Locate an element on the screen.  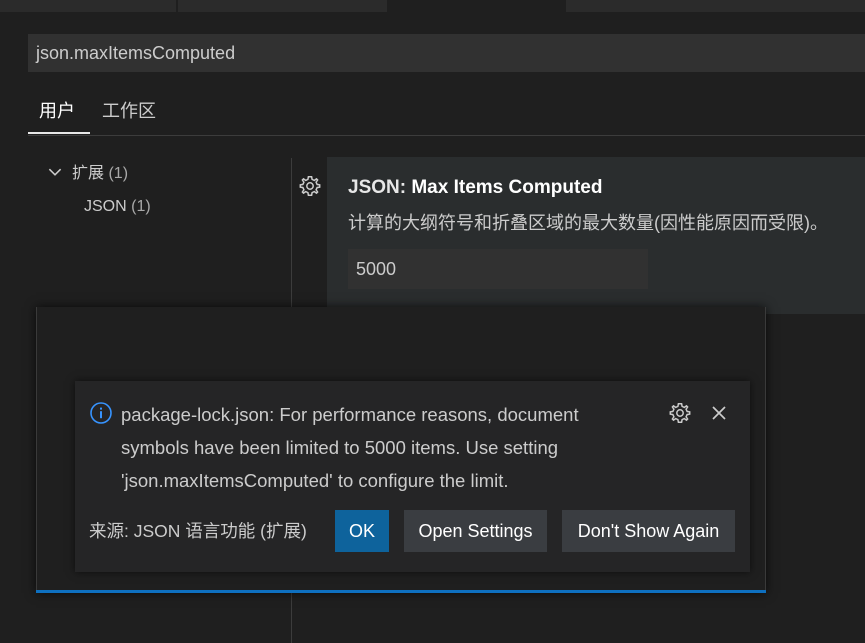
dont-show-again-button: Don't Show Again is located at coordinates (648, 531).